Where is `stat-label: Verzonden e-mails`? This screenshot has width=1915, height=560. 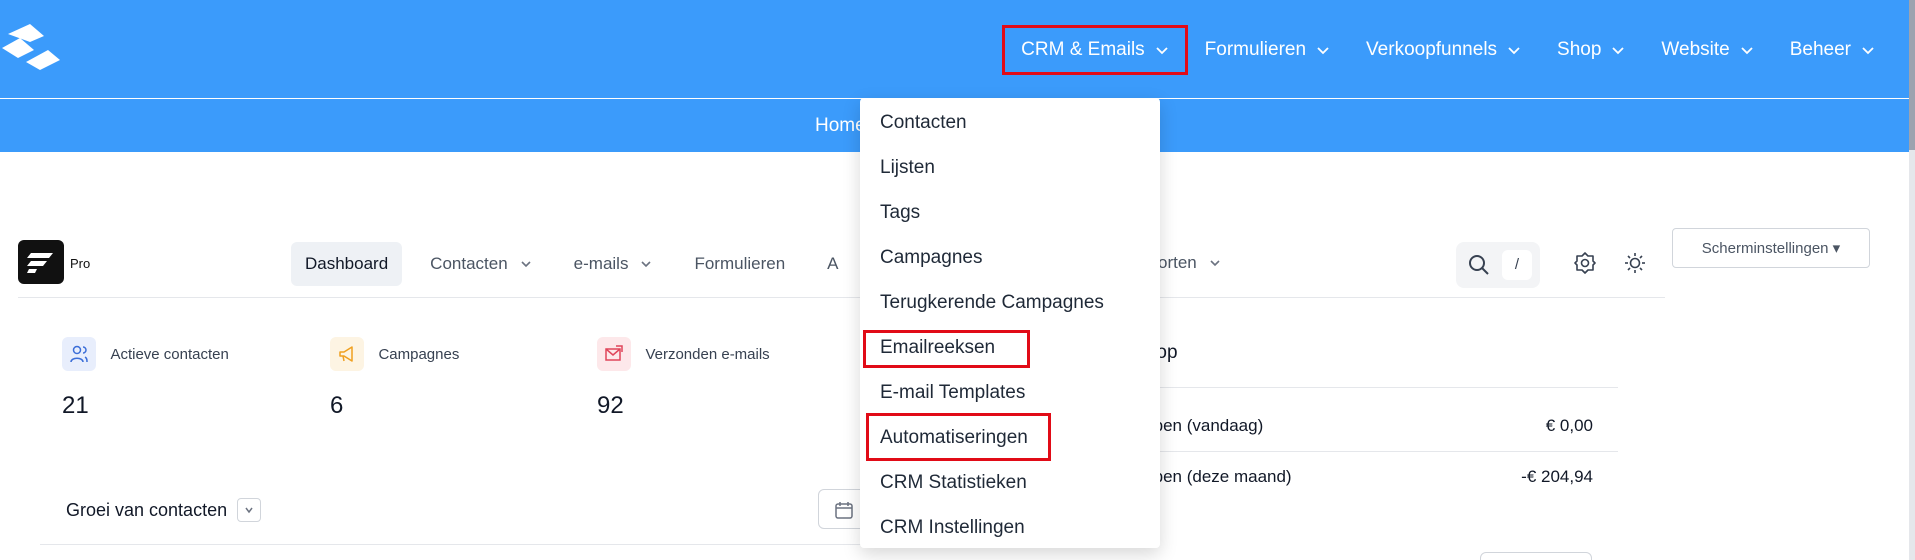
stat-label: Verzonden e-mails is located at coordinates (707, 354).